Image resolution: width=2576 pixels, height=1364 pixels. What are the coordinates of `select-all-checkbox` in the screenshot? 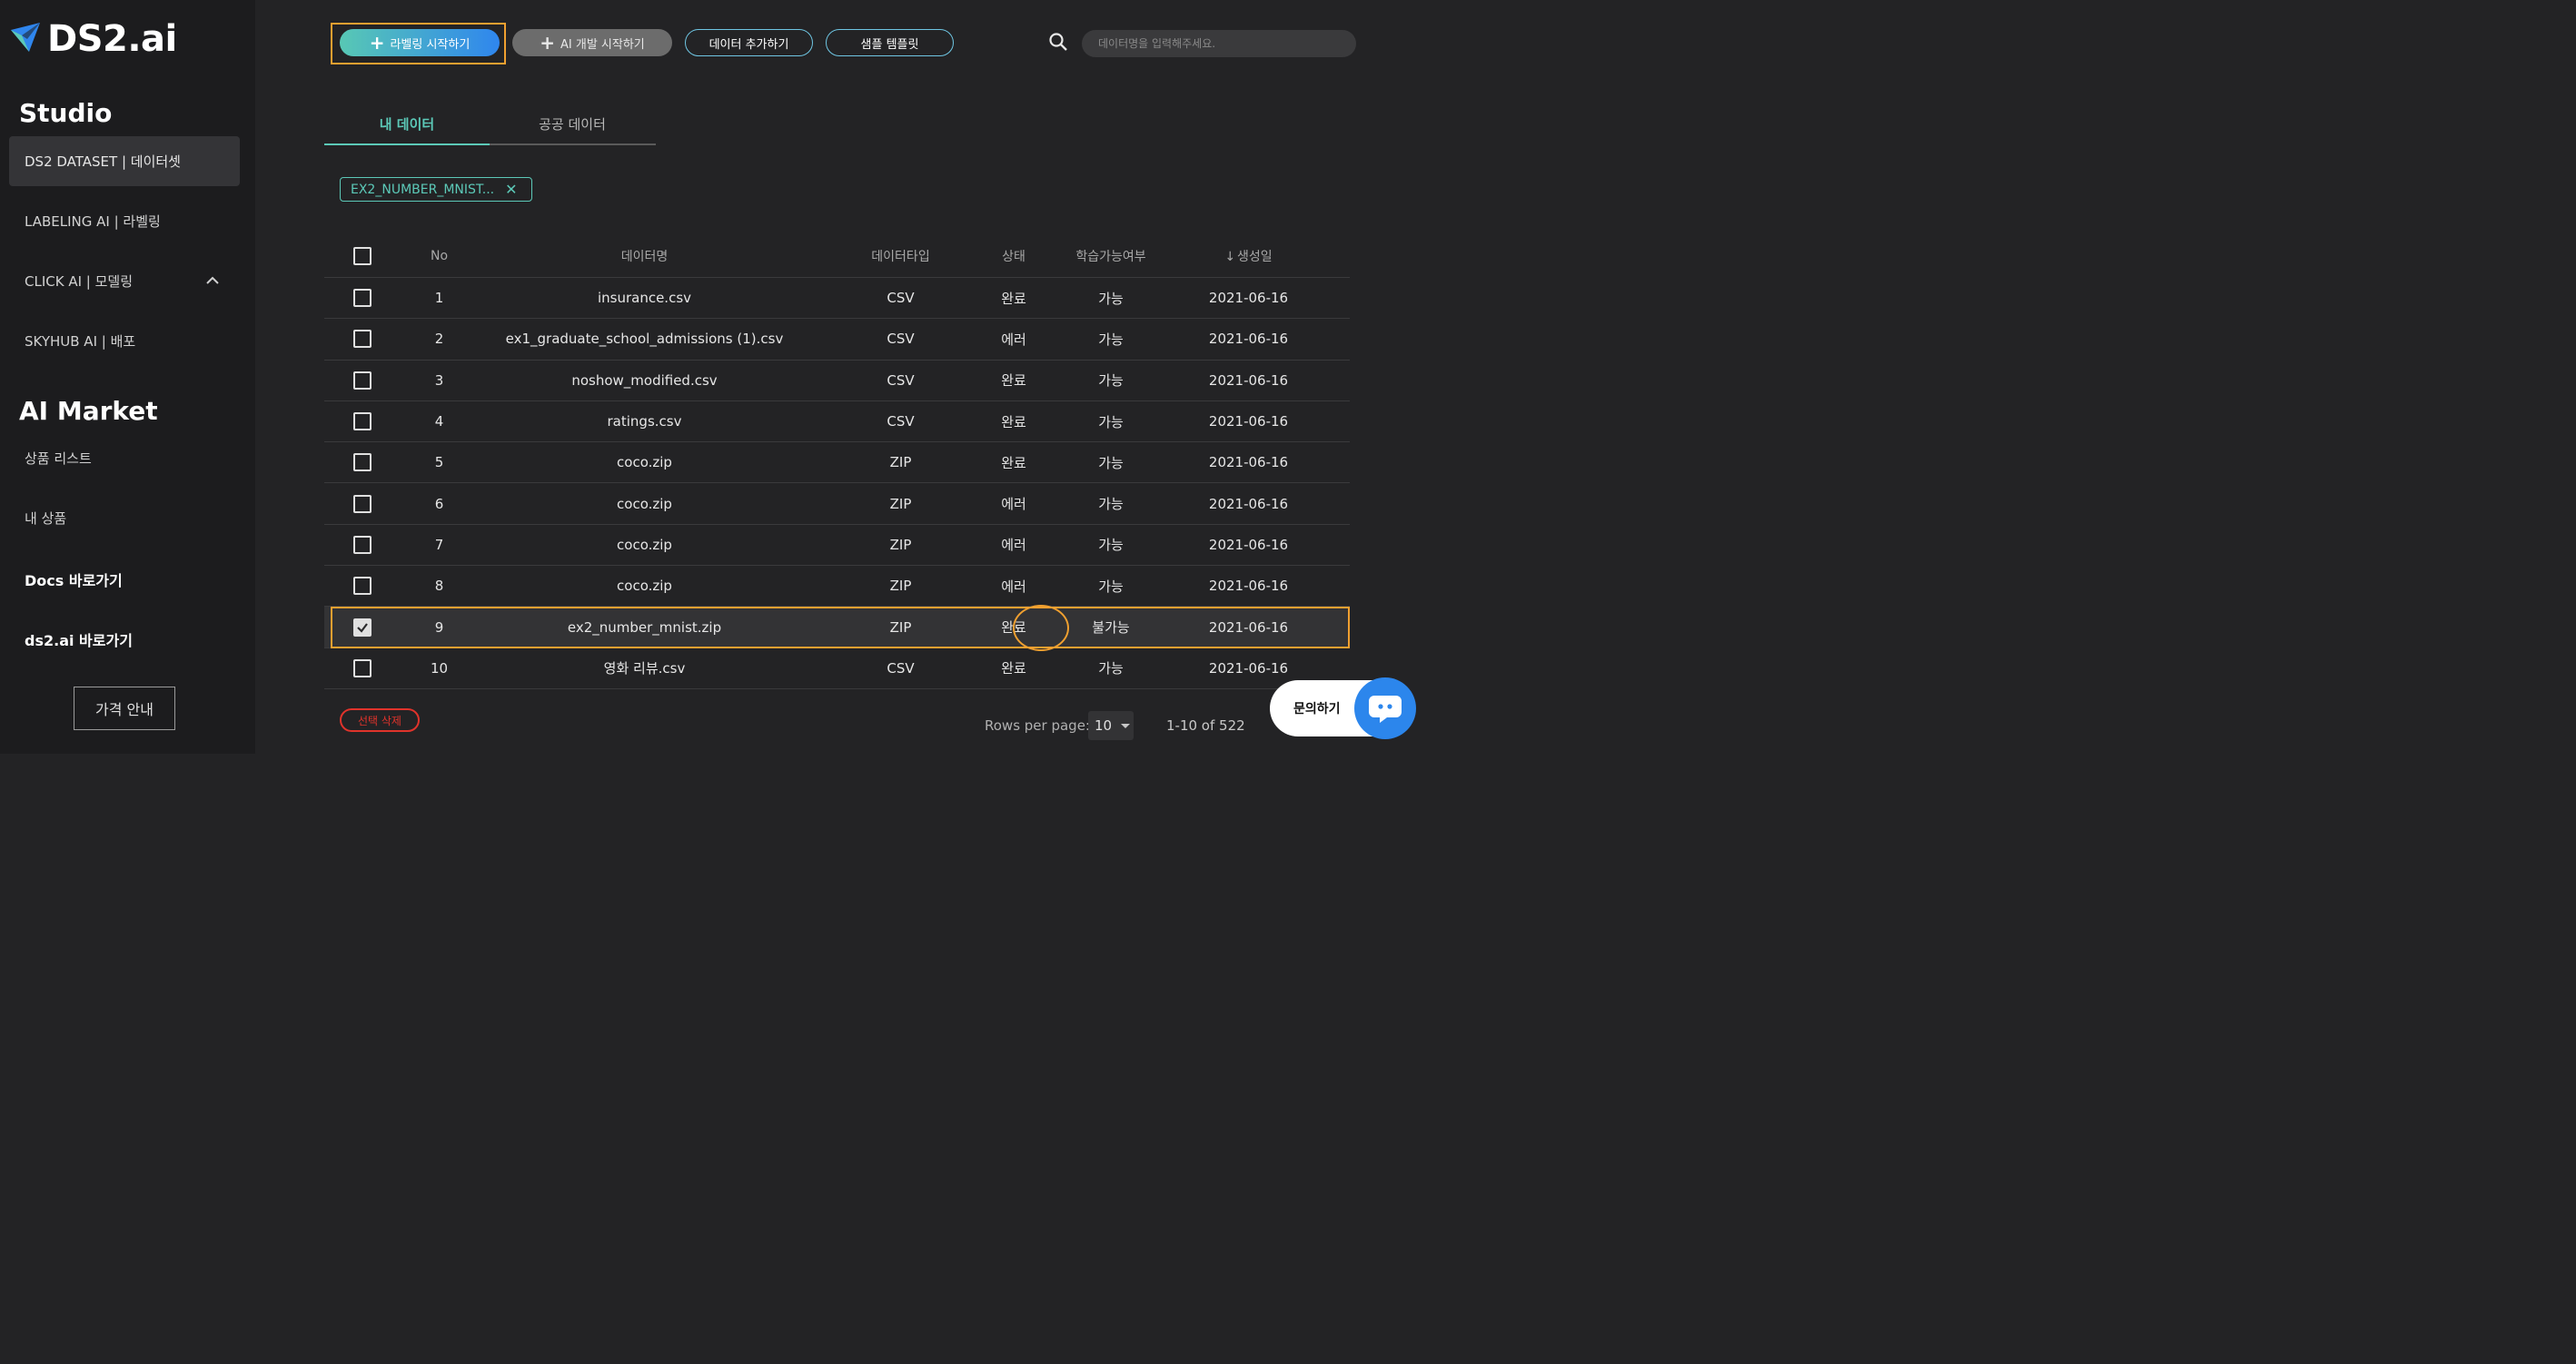 It's located at (362, 256).